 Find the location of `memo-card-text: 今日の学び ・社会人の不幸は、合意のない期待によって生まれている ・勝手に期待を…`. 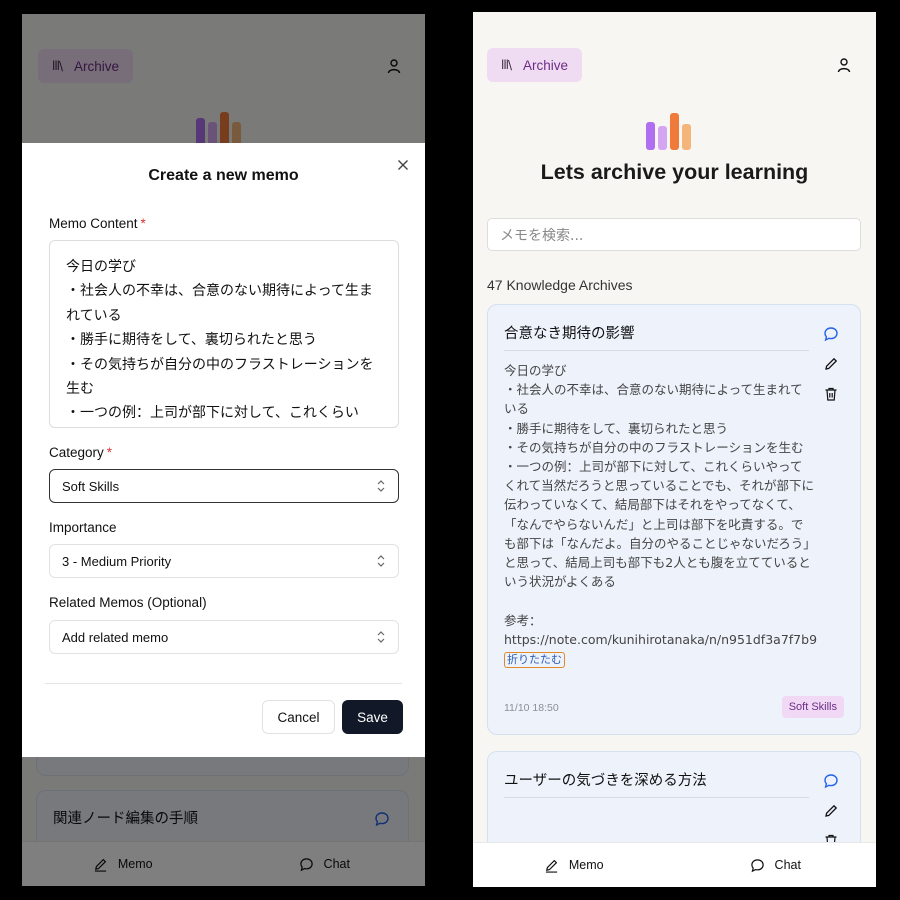

memo-card-text: 今日の学び ・社会人の不幸は、合意のない期待によって生まれている ・勝手に期待を… is located at coordinates (661, 505).